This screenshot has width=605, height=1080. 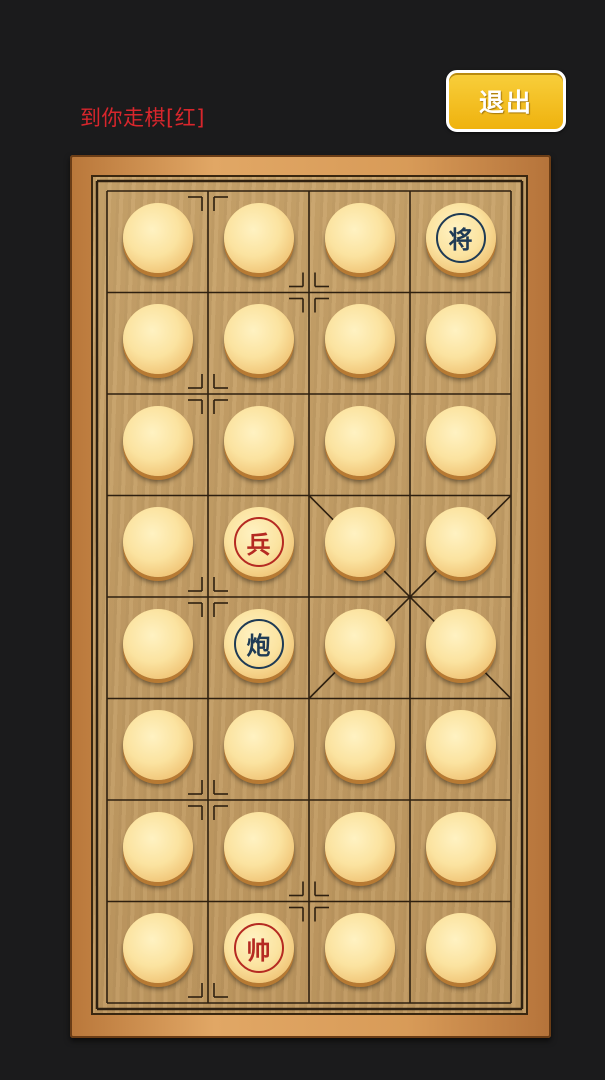 What do you see at coordinates (142, 118) in the screenshot?
I see `turn-status: 到你走棋[红]` at bounding box center [142, 118].